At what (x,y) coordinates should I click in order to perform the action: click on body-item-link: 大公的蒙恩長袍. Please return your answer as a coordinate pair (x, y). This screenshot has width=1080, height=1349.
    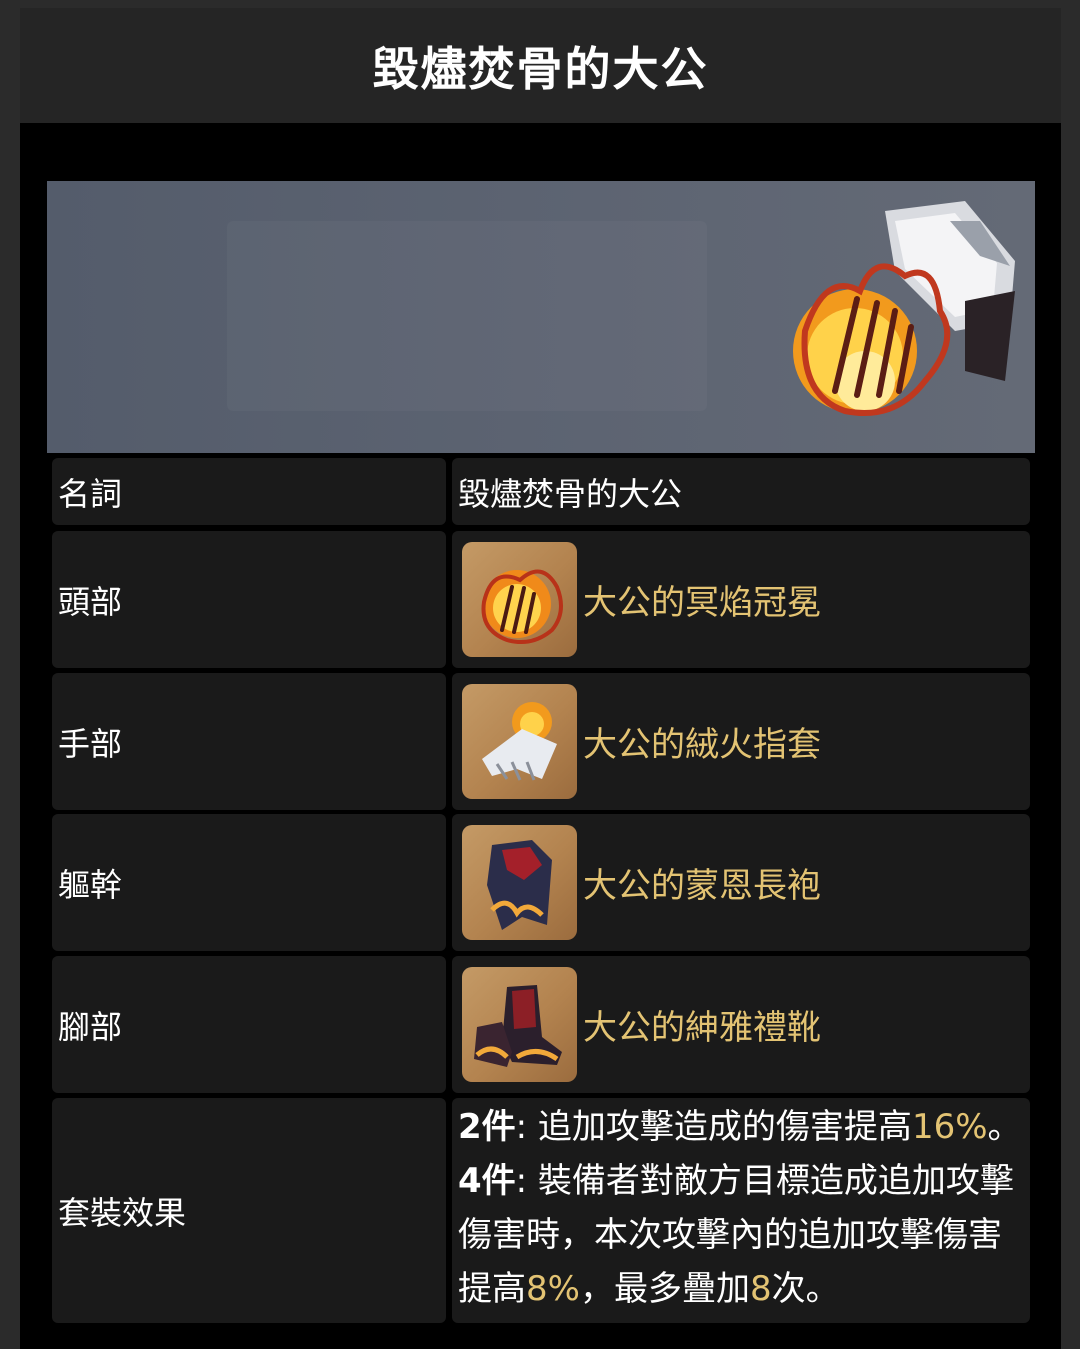
    Looking at the image, I should click on (702, 882).